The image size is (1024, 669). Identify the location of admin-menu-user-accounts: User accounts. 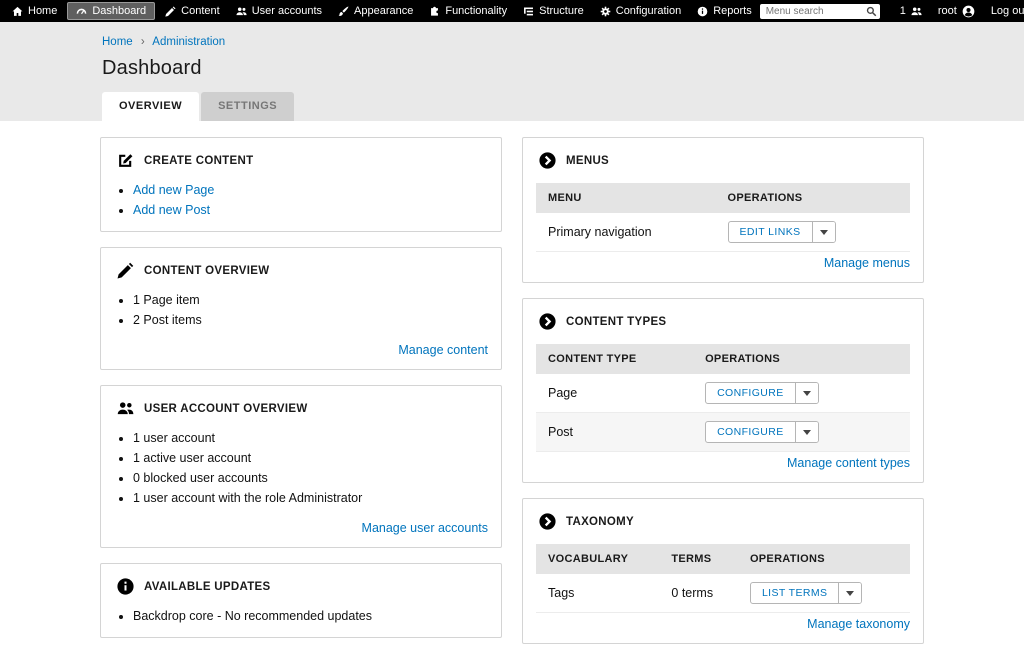
(279, 11).